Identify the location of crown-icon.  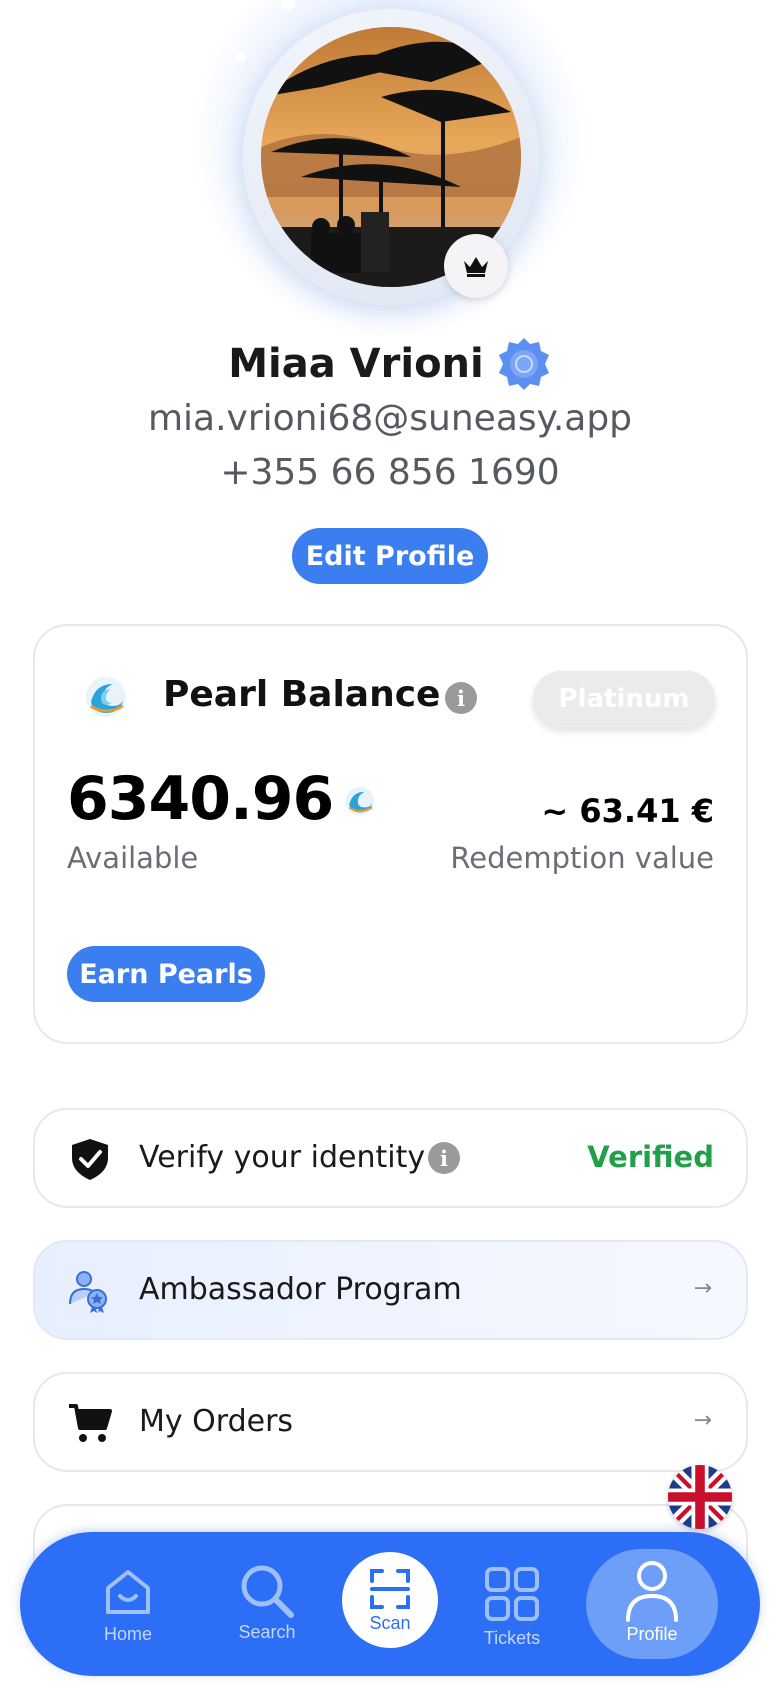
(476, 267).